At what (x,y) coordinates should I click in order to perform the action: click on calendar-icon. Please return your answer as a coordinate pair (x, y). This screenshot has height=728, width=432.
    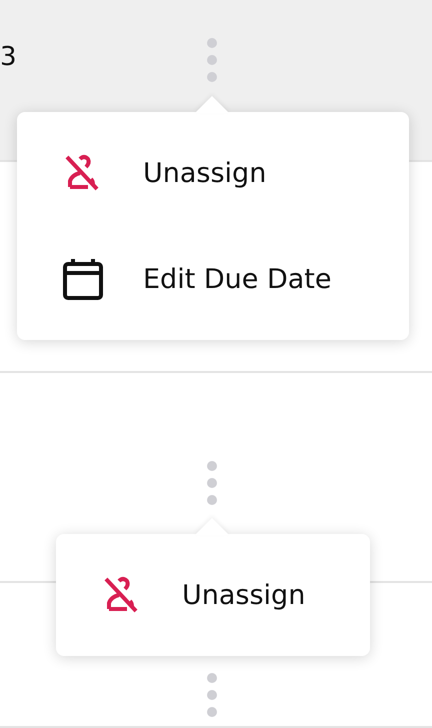
    Looking at the image, I should click on (83, 279).